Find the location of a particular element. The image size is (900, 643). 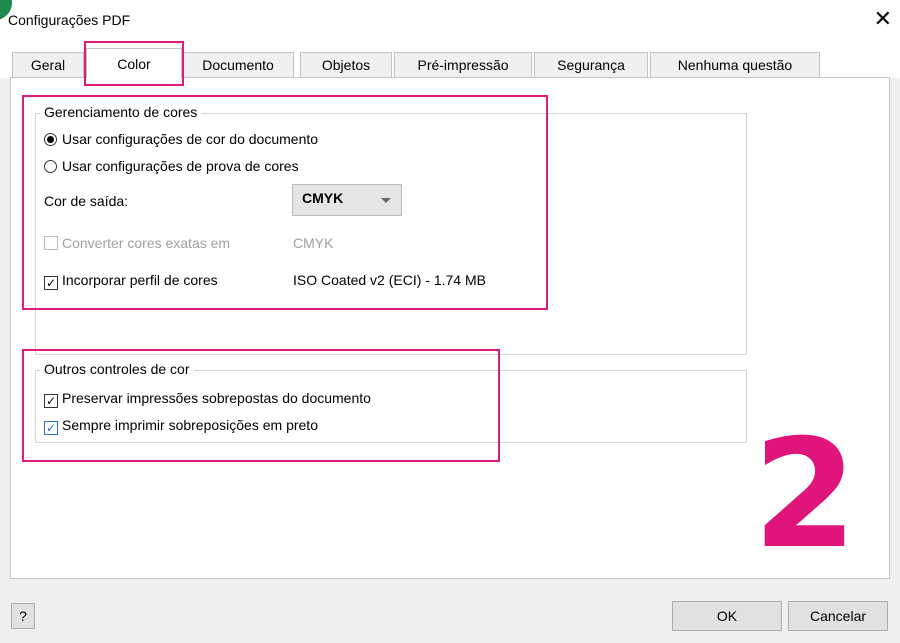

ok-button: OK is located at coordinates (727, 616).